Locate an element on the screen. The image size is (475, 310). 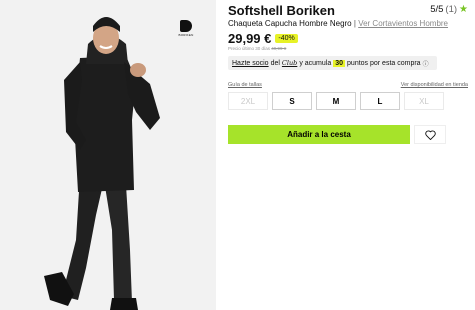
club-points: 30 is located at coordinates (339, 63).